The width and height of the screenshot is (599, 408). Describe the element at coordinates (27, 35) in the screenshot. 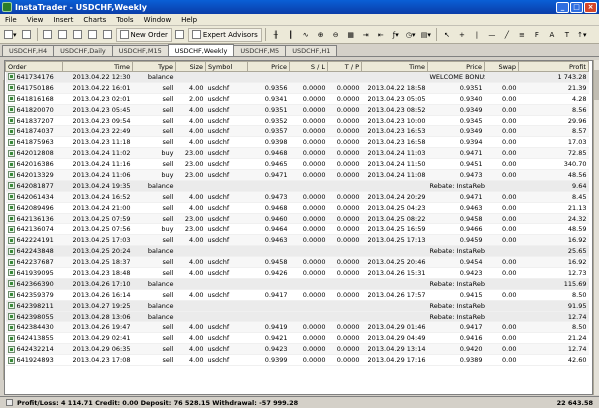

I see `profiles-button` at that location.